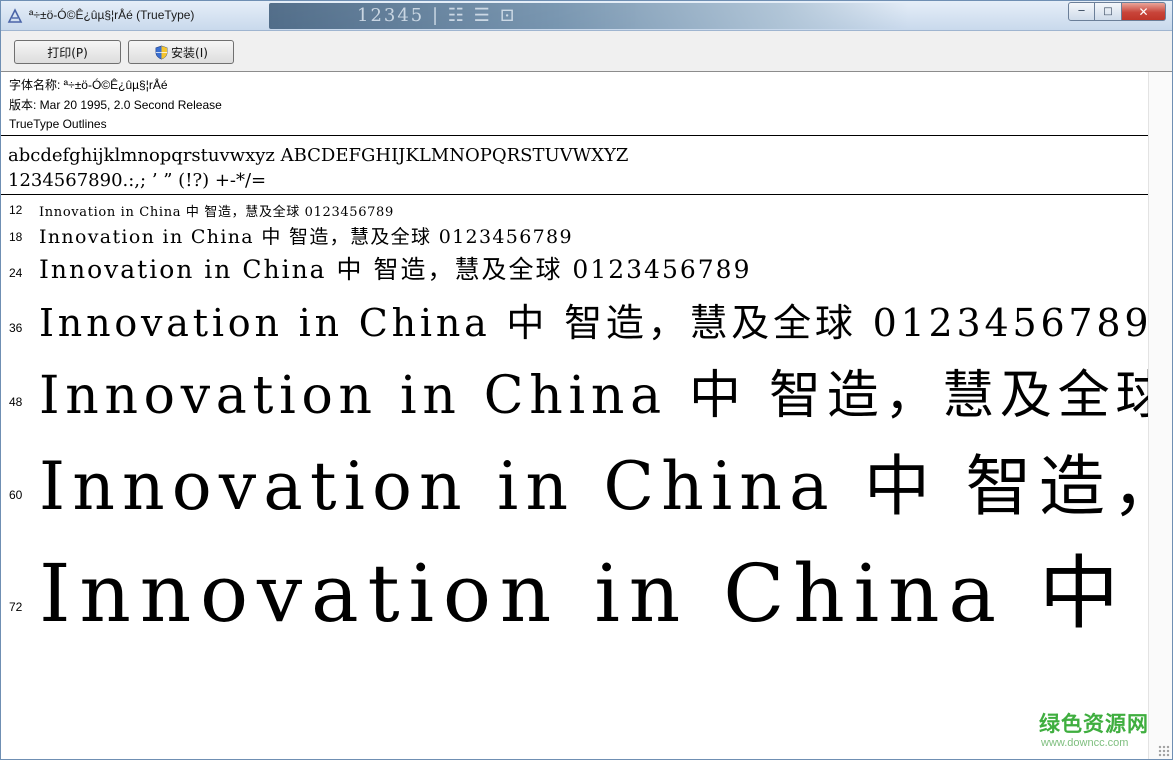 This screenshot has height=760, width=1173. I want to click on sample-size-label: 36, so click(16, 328).